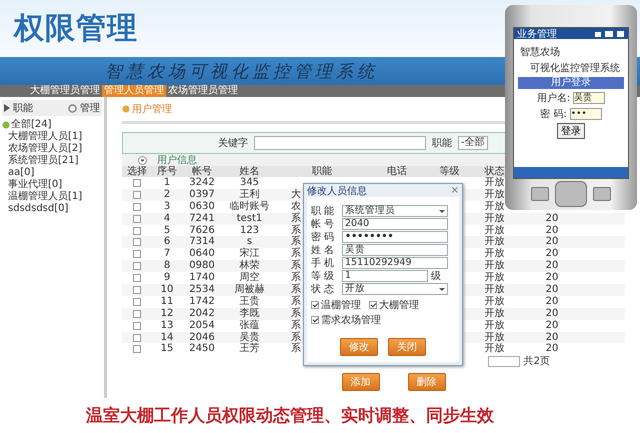  Describe the element at coordinates (202, 314) in the screenshot. I see `table-cell-text: 2042` at that location.